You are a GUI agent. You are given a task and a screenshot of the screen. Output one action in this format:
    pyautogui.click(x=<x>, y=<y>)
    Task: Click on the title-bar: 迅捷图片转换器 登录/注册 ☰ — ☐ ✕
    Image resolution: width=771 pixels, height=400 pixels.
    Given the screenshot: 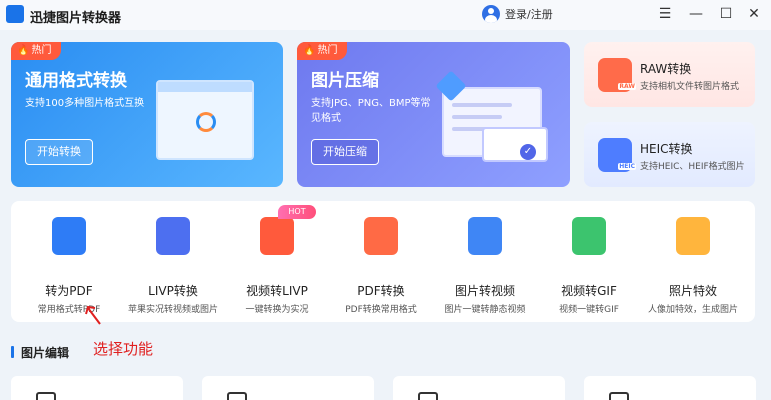 What is the action you would take?
    pyautogui.click(x=385, y=15)
    